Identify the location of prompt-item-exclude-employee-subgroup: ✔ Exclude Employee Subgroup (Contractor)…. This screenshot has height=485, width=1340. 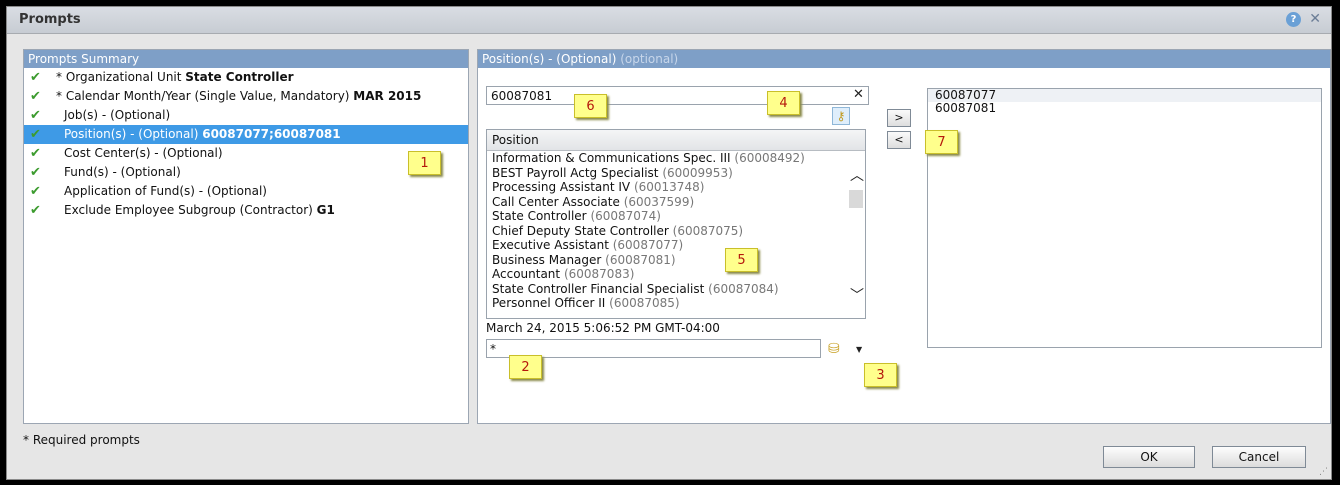
(246, 210).